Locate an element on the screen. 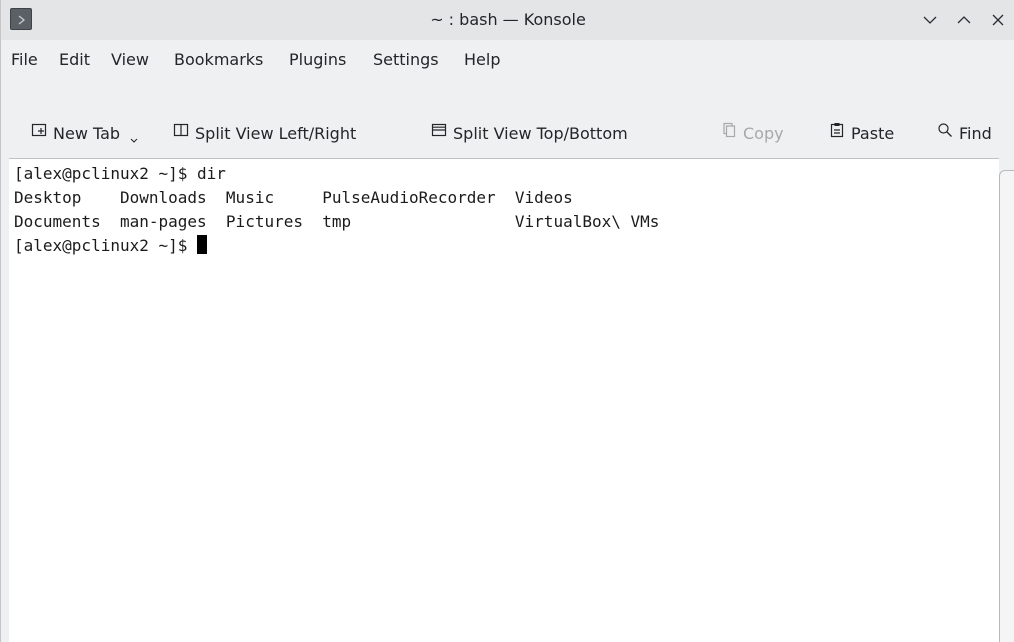  paste-label: Paste is located at coordinates (873, 133).